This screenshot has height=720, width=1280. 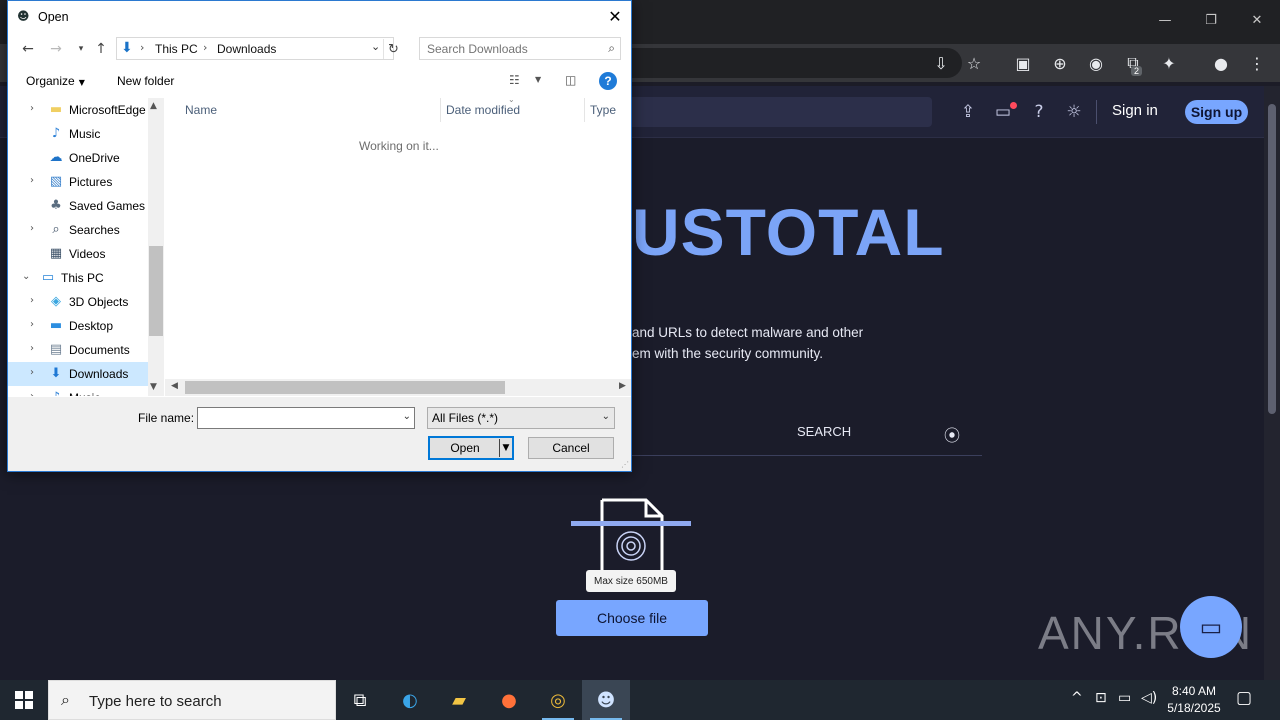 What do you see at coordinates (1194, 700) in the screenshot?
I see `system-clock: 8:40 AM 5/18/2025` at bounding box center [1194, 700].